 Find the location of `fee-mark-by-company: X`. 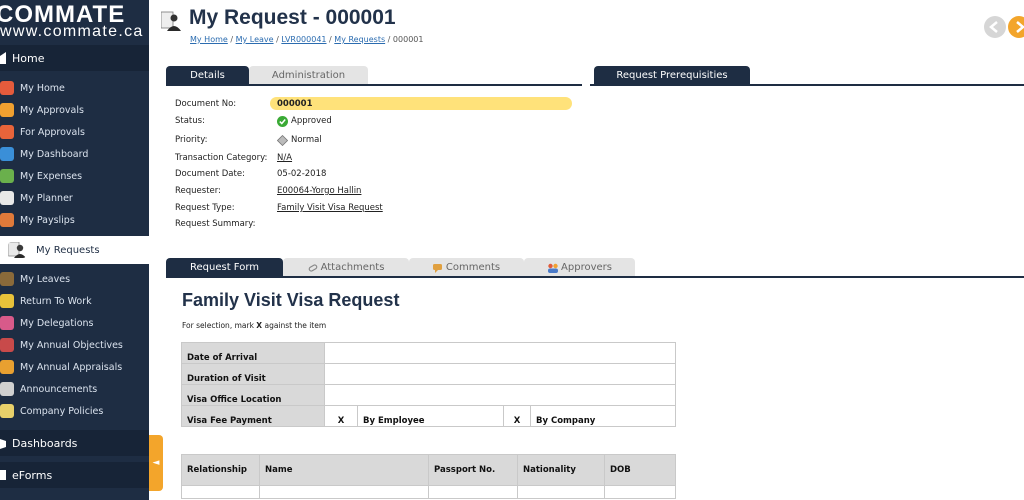

fee-mark-by-company: X is located at coordinates (517, 416).